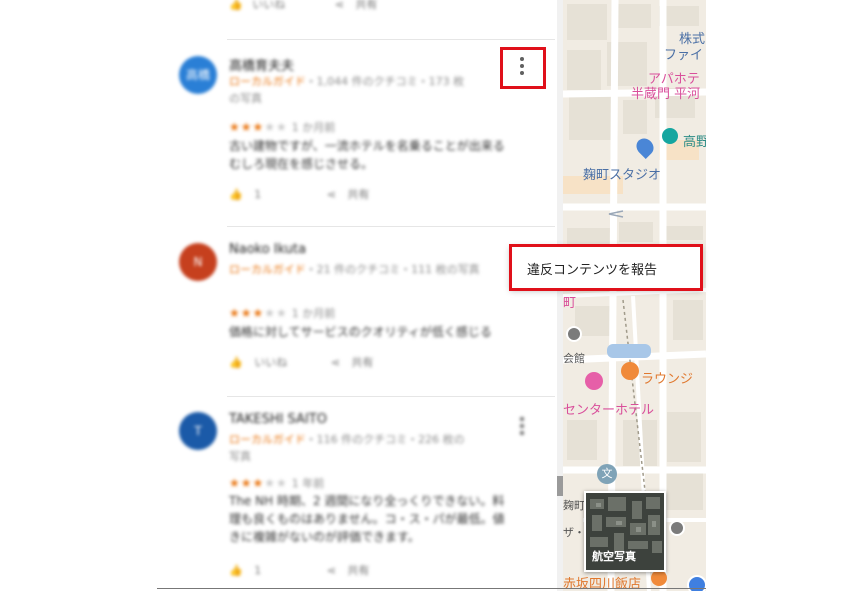 This screenshot has width=862, height=591. Describe the element at coordinates (198, 262) in the screenshot. I see `avatar: N` at that location.